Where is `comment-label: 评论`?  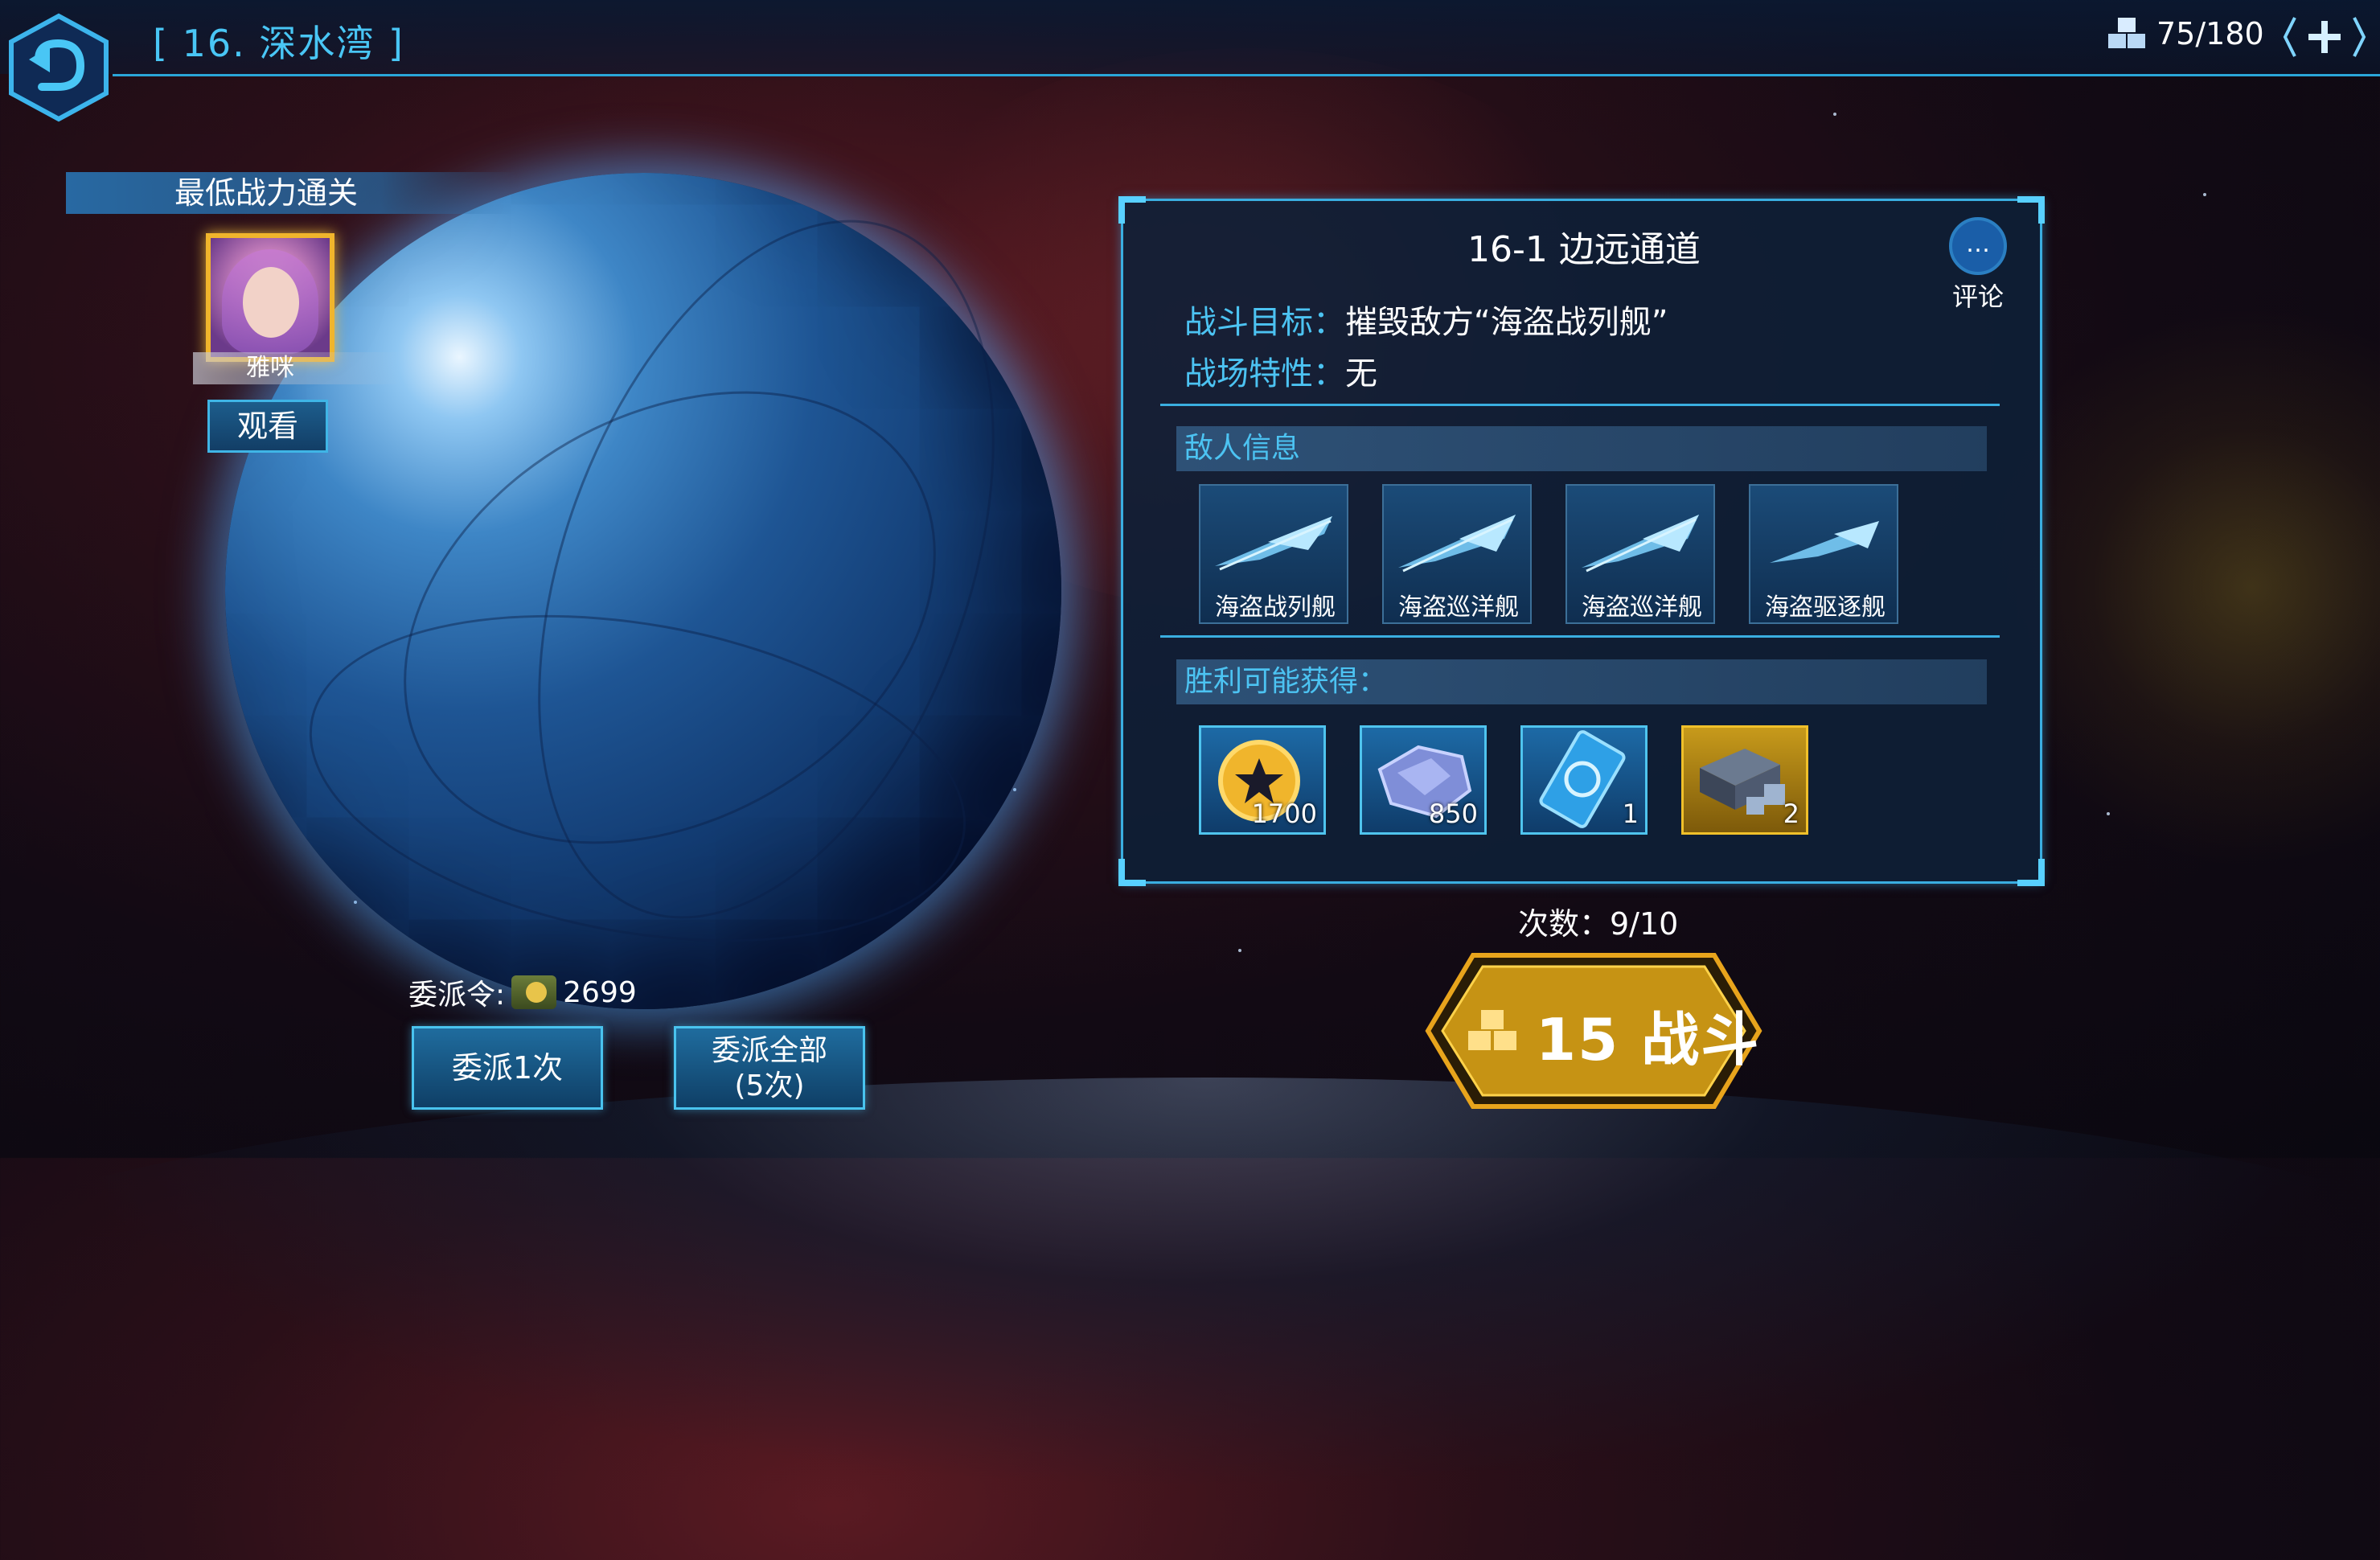 comment-label: 评论 is located at coordinates (1977, 297).